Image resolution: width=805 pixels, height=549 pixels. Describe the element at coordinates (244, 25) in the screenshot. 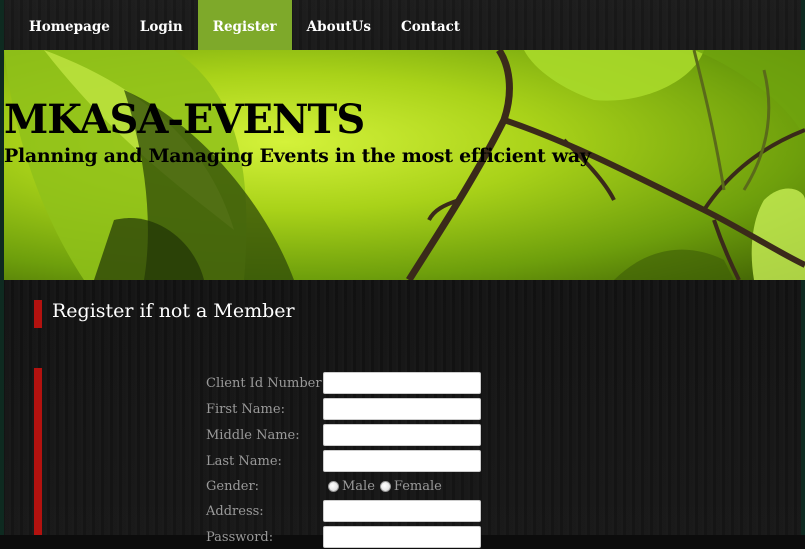

I see `nav-register: Register` at that location.